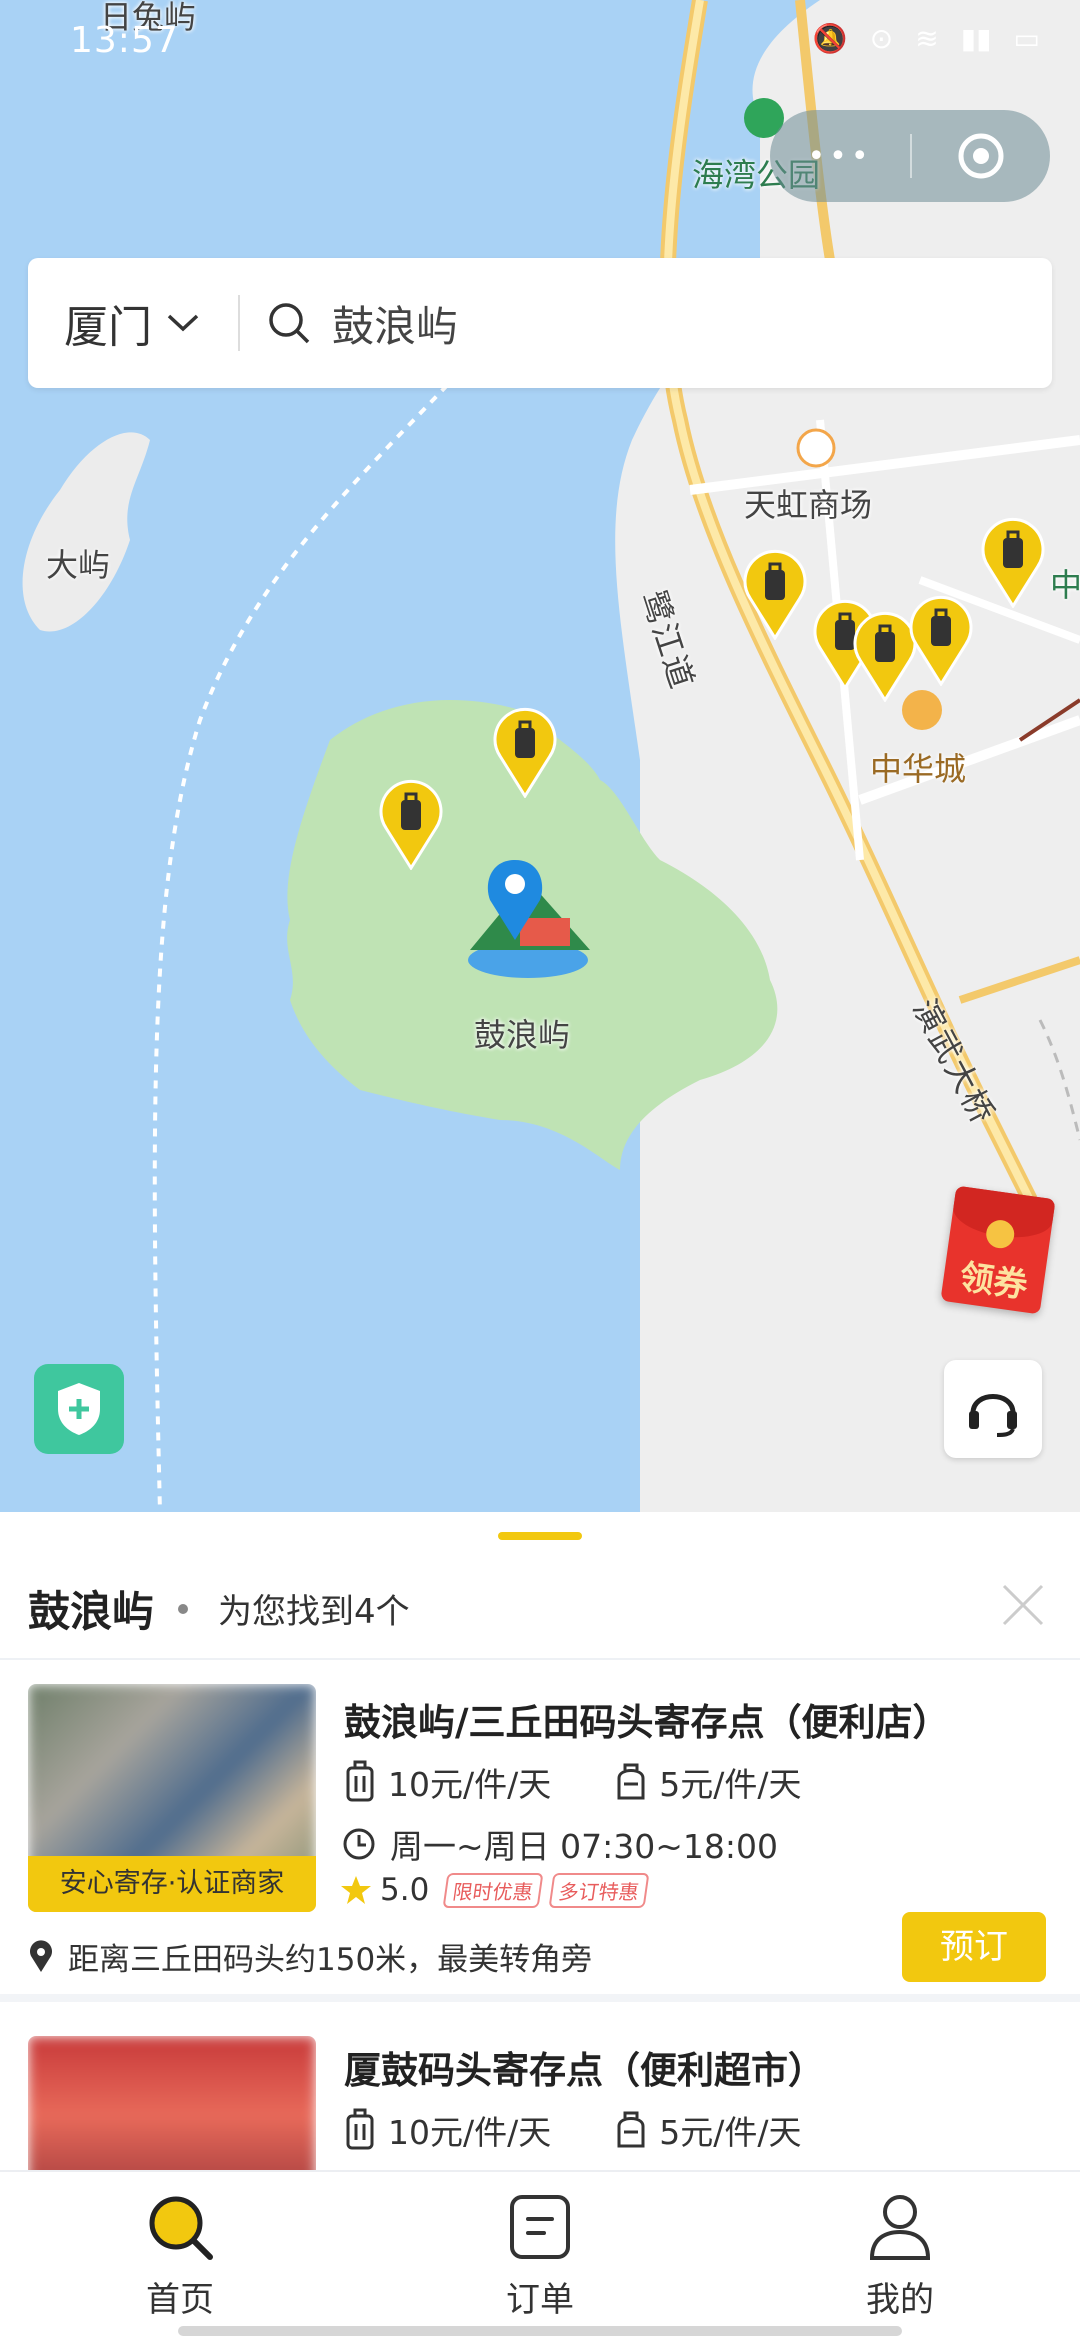 Image resolution: width=1080 pixels, height=2340 pixels. I want to click on map-label-big-island: 大屿, so click(78, 565).